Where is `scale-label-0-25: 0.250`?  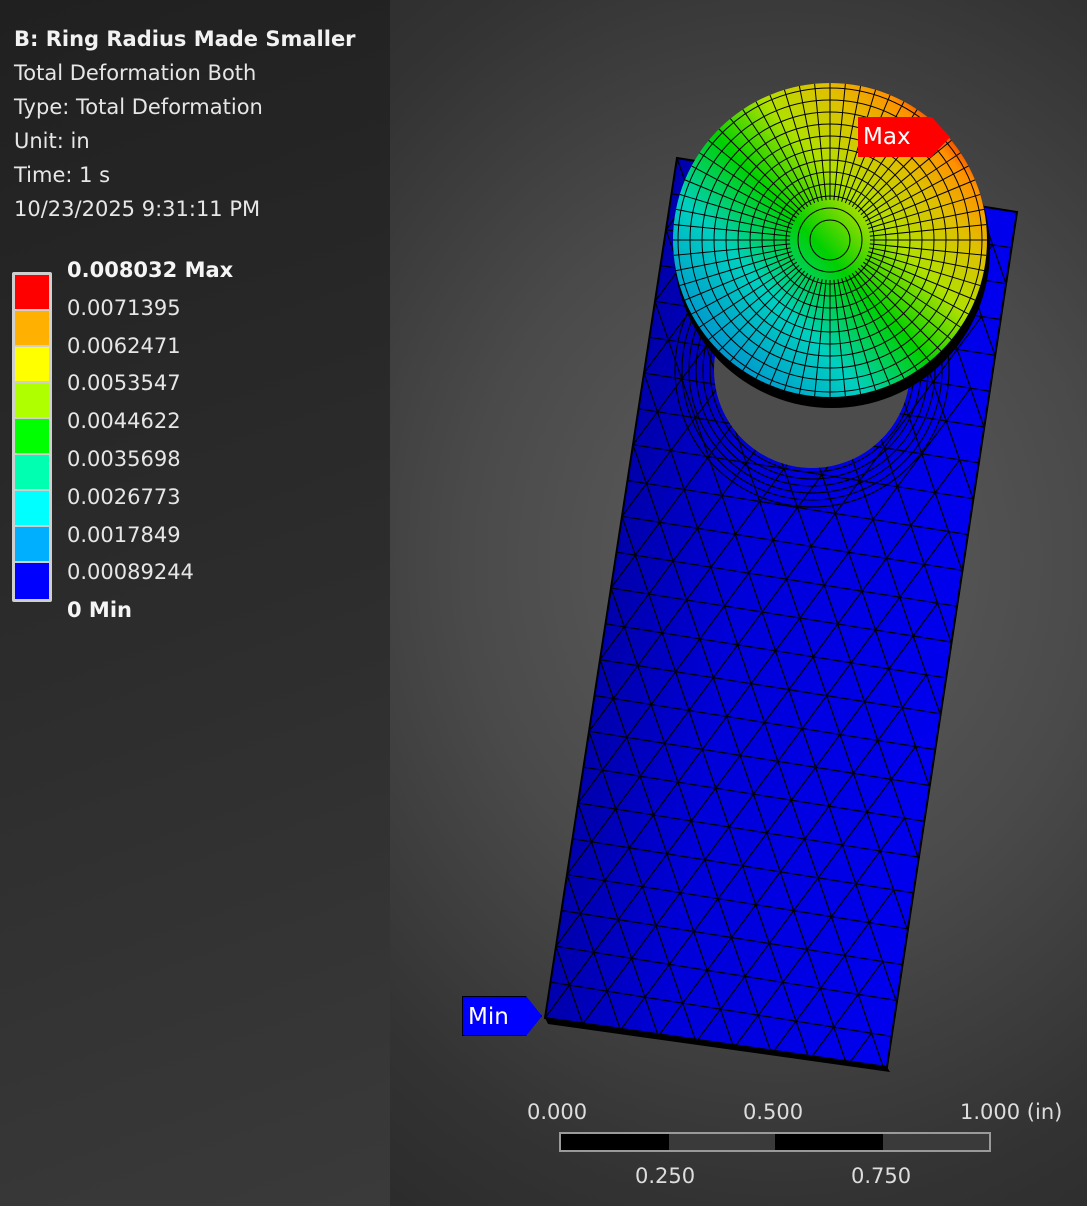 scale-label-0-25: 0.250 is located at coordinates (665, 1176).